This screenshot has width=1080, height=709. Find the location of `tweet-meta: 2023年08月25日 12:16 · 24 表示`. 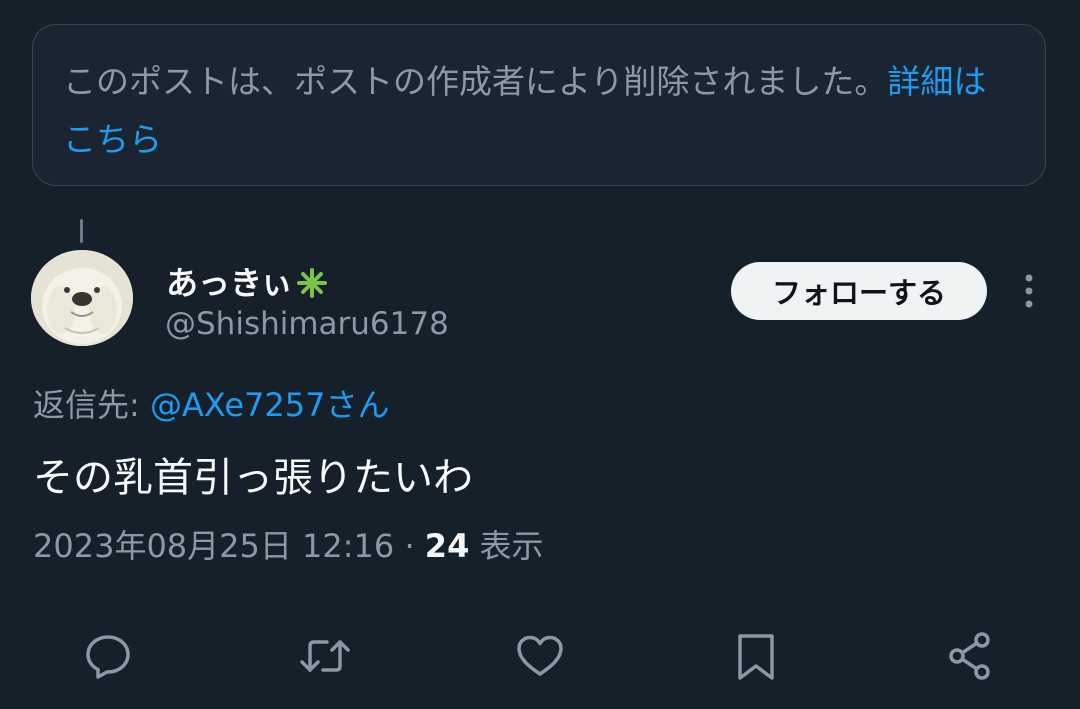

tweet-meta: 2023年08月25日 12:16 · 24 表示 is located at coordinates (288, 544).